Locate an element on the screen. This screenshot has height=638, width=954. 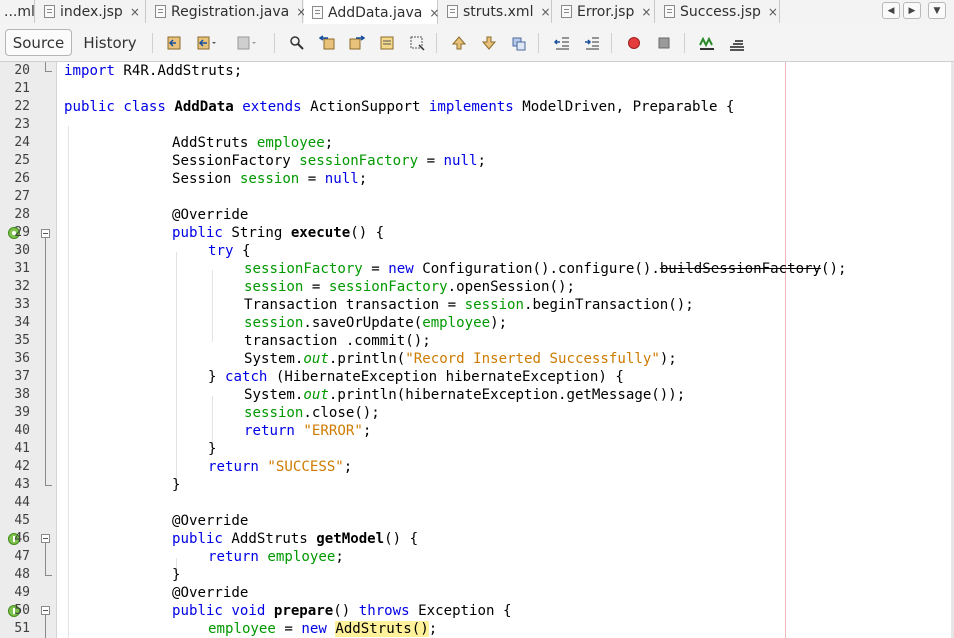
code-token: = is located at coordinates (375, 269).